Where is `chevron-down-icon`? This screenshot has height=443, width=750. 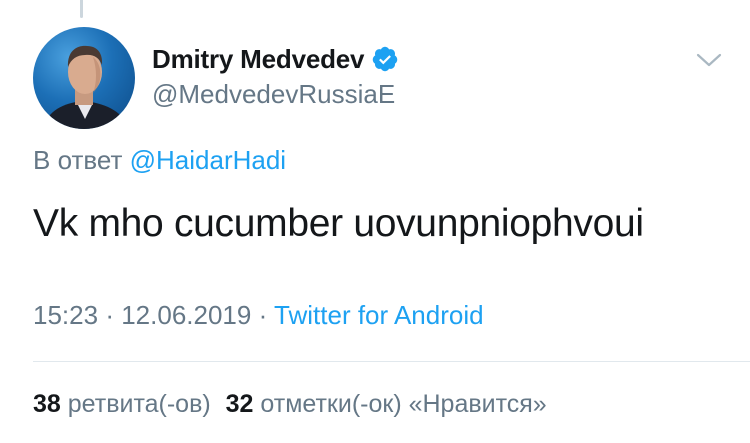 chevron-down-icon is located at coordinates (709, 60).